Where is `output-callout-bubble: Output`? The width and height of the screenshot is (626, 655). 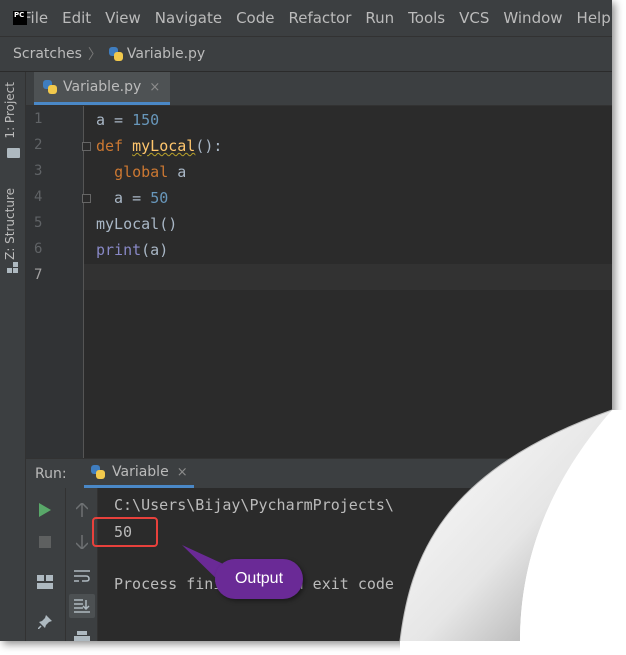
output-callout-bubble: Output is located at coordinates (259, 579).